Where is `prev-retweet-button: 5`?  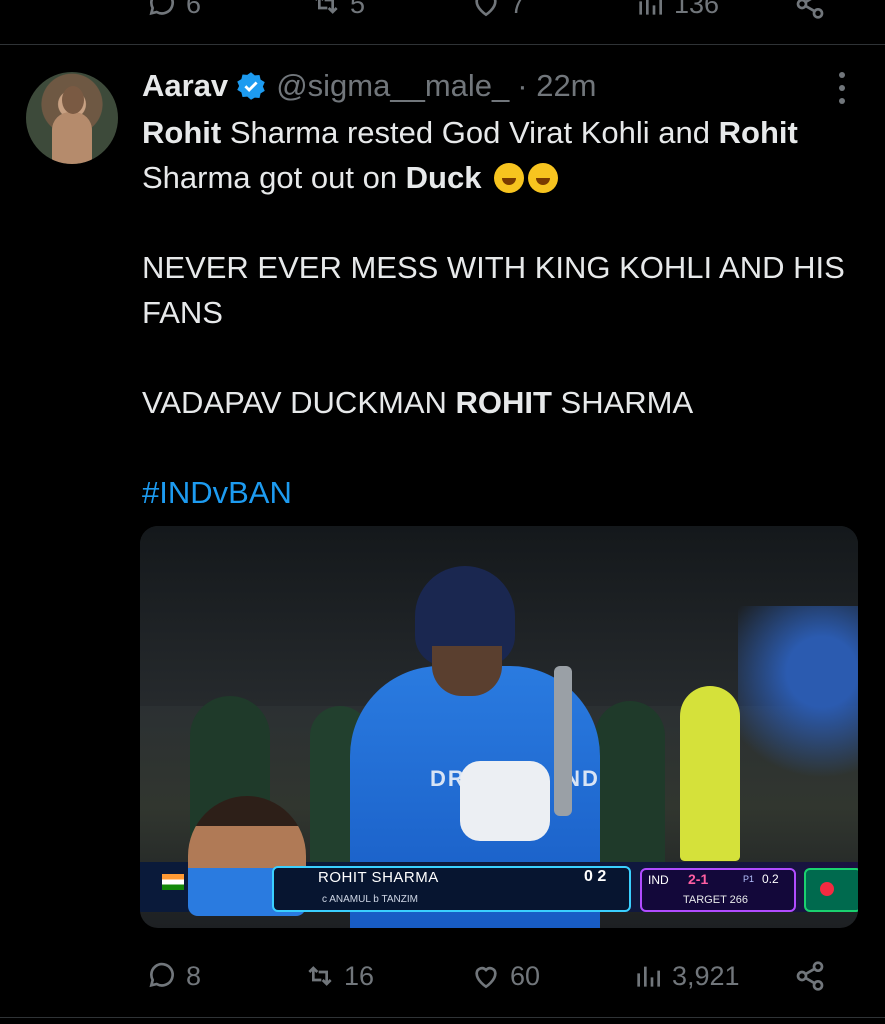
prev-retweet-button: 5 is located at coordinates (337, 14).